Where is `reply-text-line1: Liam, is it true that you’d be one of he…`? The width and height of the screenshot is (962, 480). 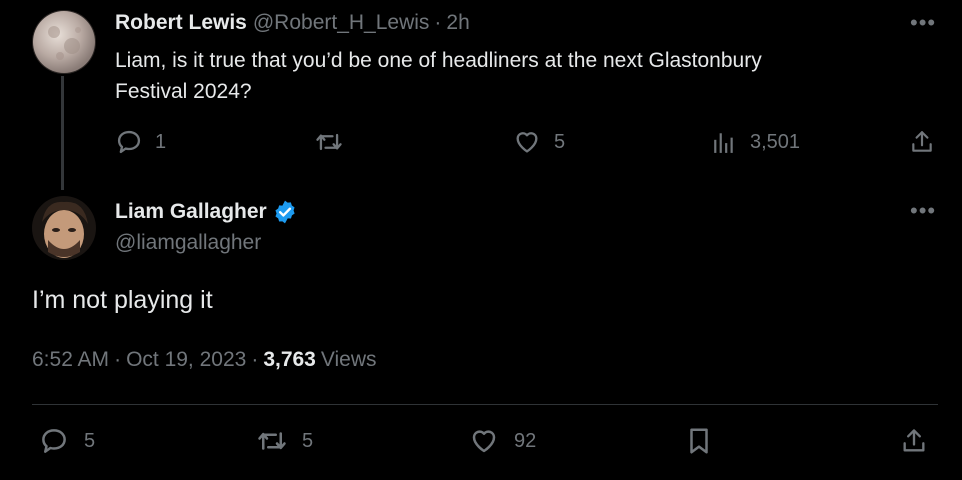 reply-text-line1: Liam, is it true that you’d be one of he… is located at coordinates (438, 60).